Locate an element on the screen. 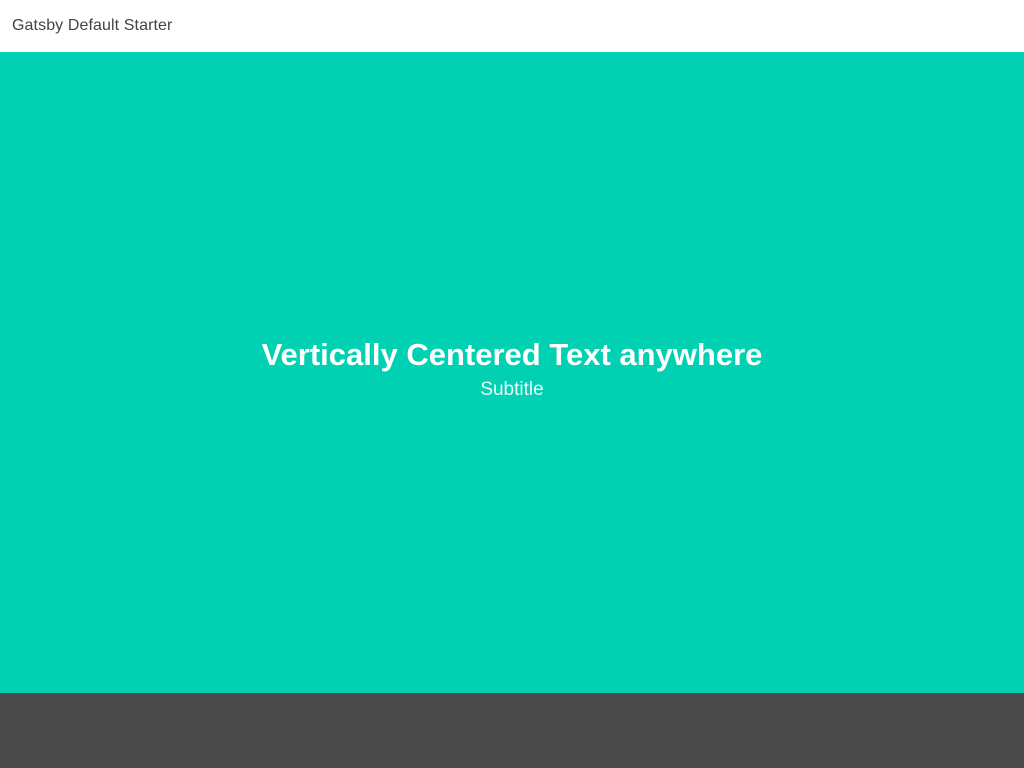 The height and width of the screenshot is (768, 1024). site-title-link: Gatsby Default Starter is located at coordinates (92, 26).